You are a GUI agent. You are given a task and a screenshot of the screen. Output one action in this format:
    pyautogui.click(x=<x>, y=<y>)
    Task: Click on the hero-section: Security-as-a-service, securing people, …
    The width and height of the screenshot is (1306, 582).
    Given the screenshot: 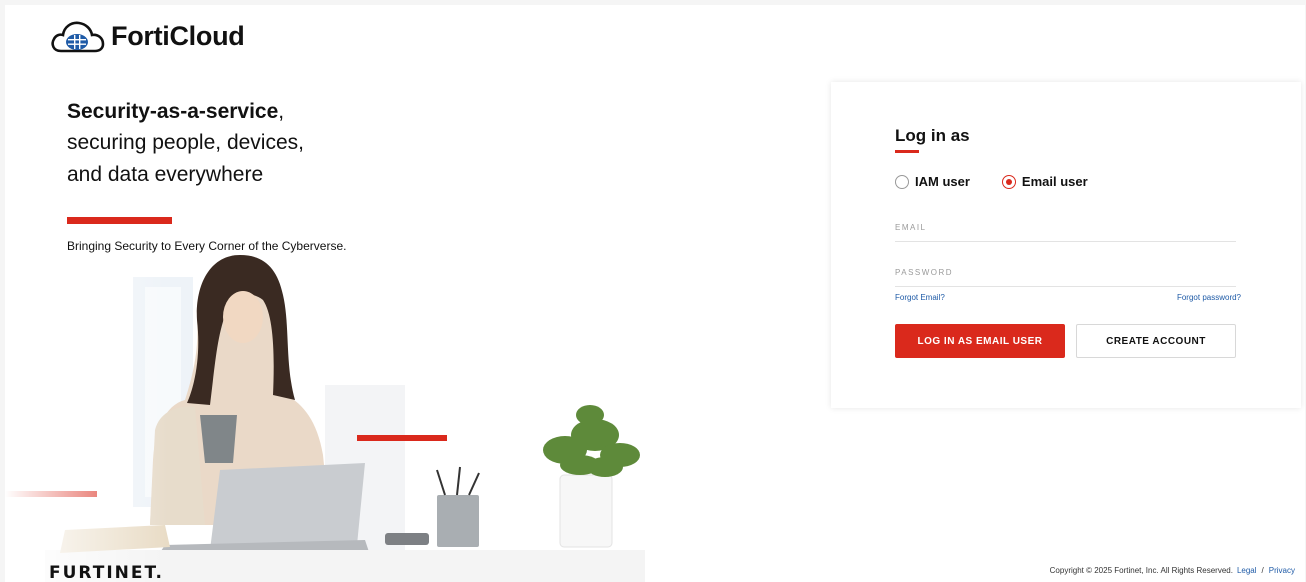 What is the action you would take?
    pyautogui.click(x=257, y=160)
    